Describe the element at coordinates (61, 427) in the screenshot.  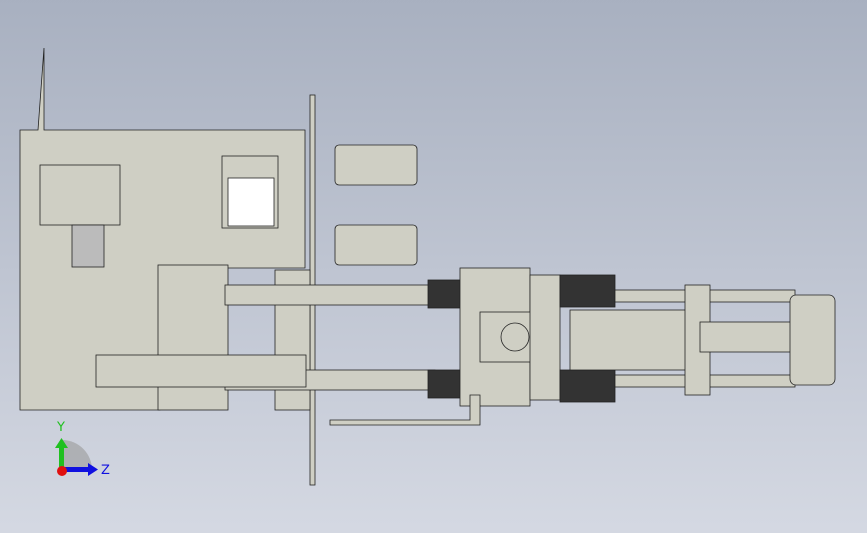
I see `axis-label: Y` at that location.